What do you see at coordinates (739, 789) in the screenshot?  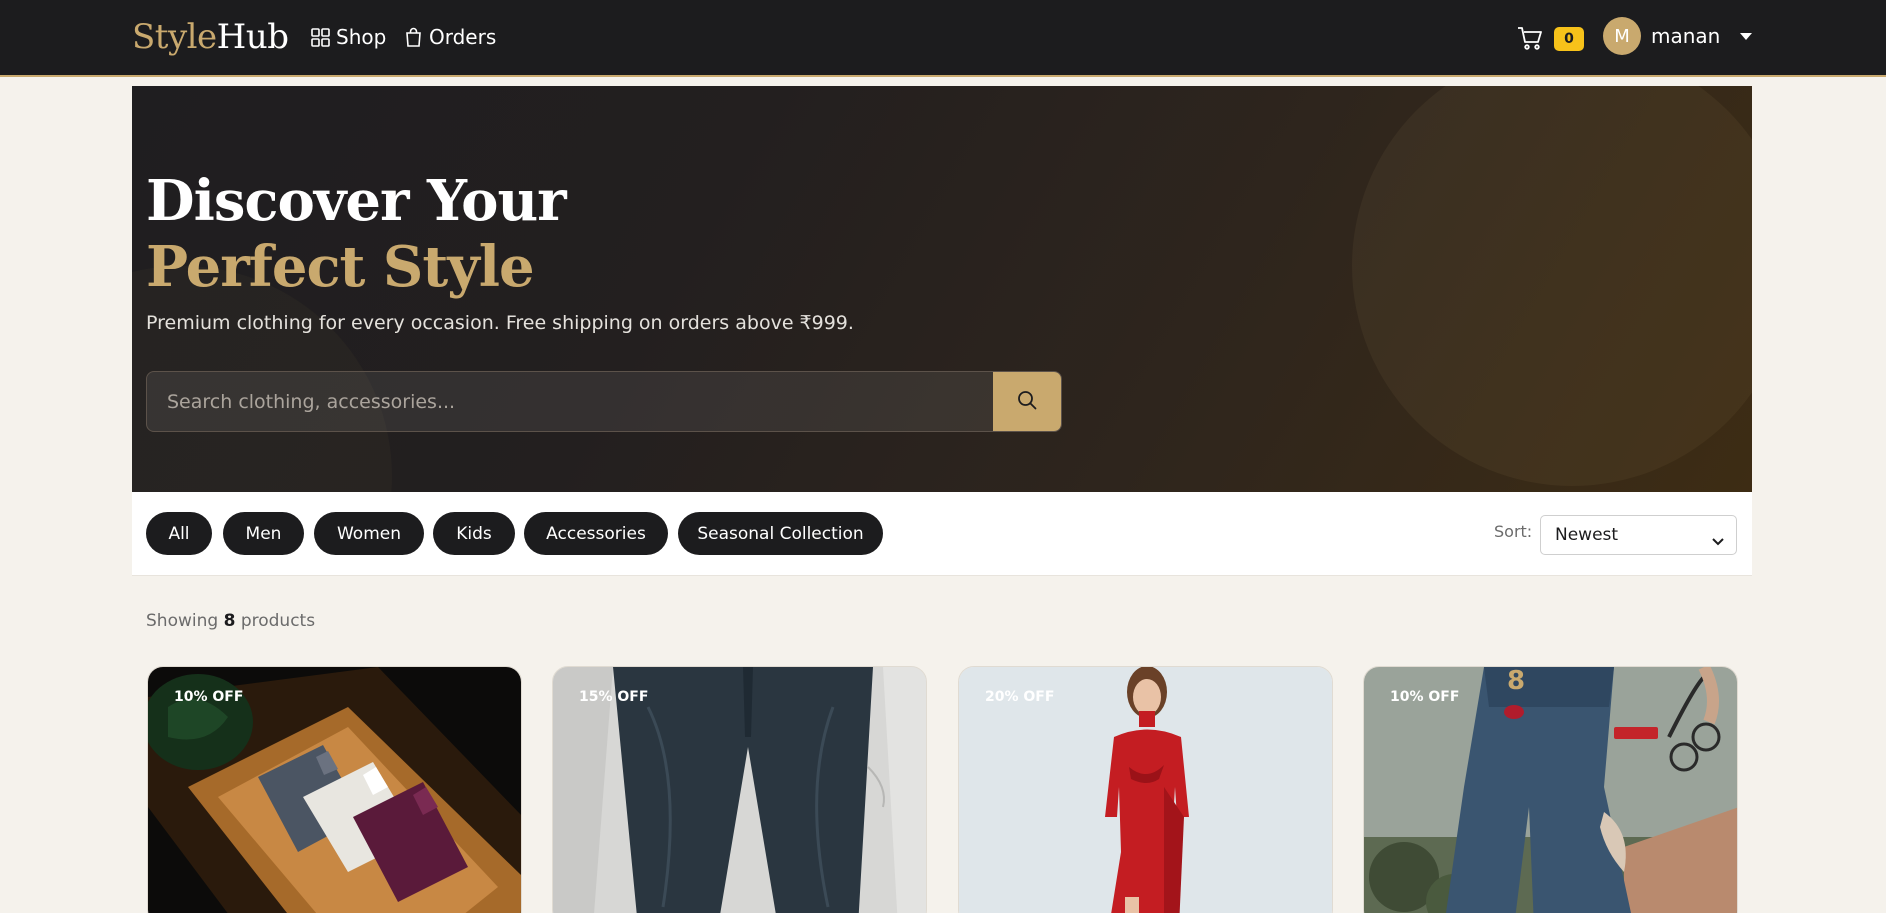 I see `product-card: 15% OFF` at bounding box center [739, 789].